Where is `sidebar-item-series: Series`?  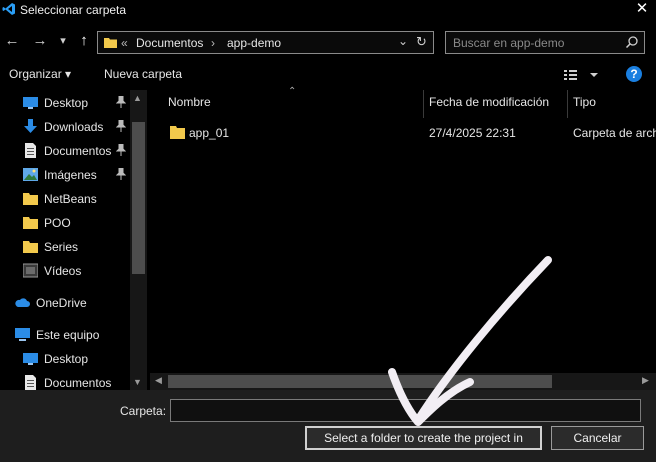 sidebar-item-series: Series is located at coordinates (65, 247).